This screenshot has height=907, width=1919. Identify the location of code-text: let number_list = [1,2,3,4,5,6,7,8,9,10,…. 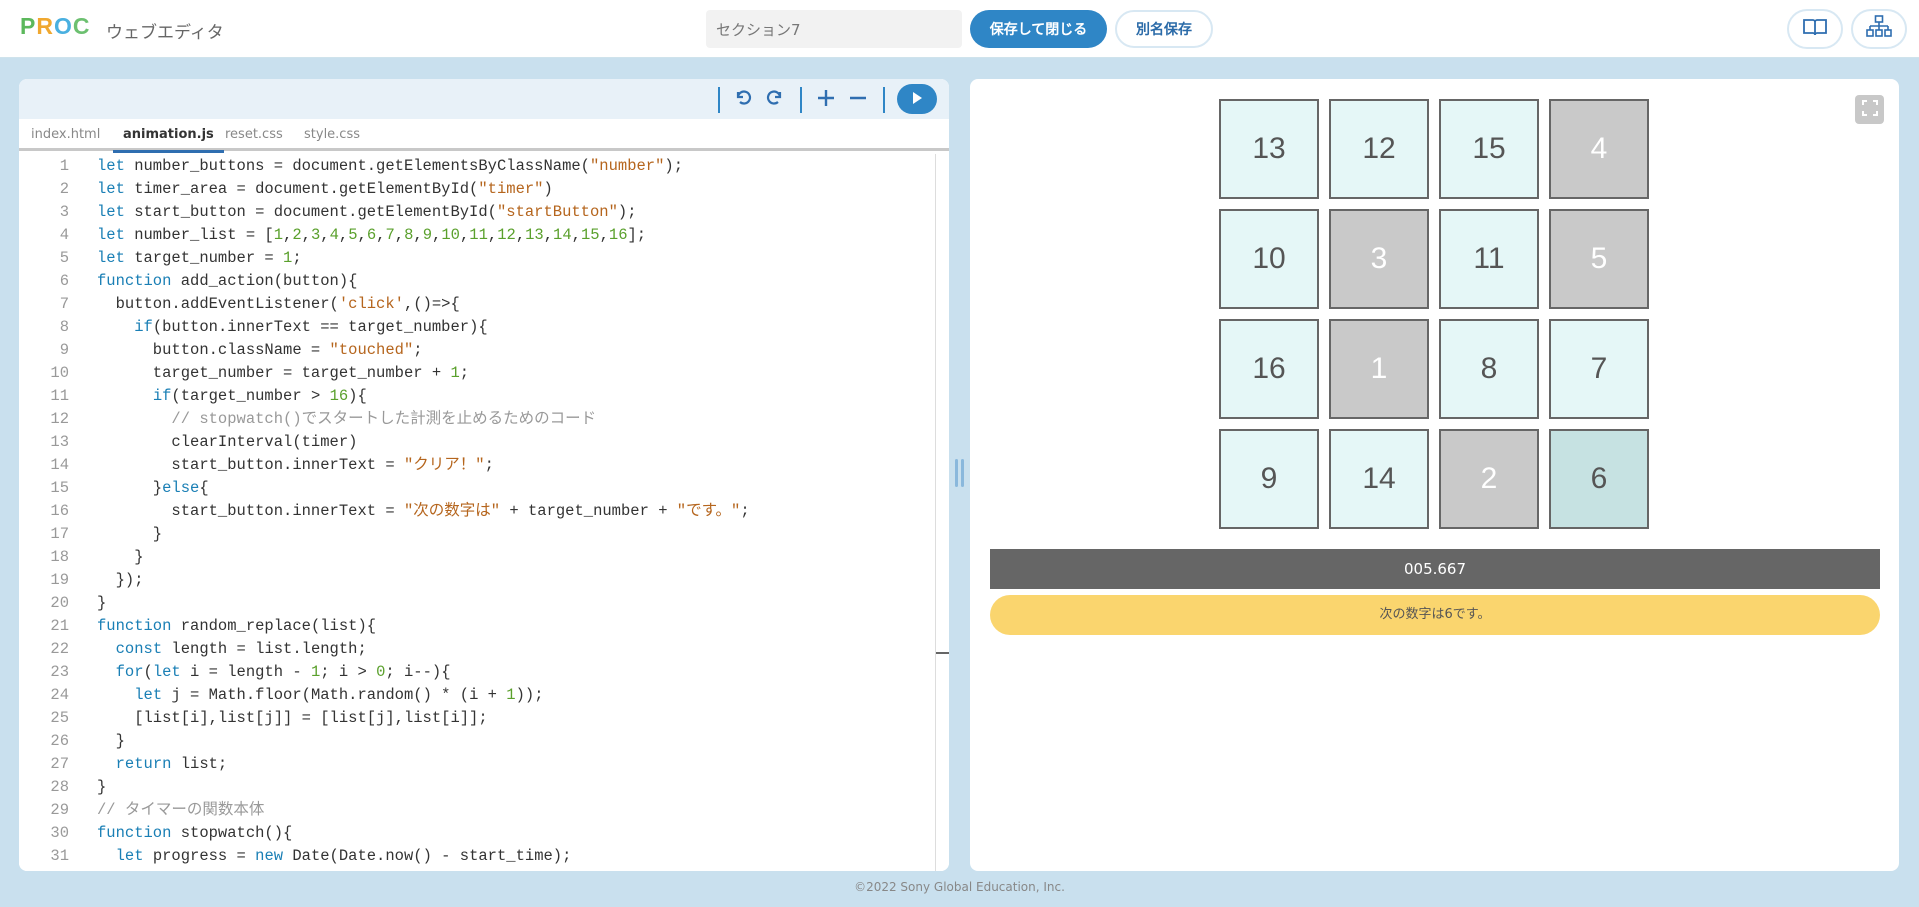
(372, 235).